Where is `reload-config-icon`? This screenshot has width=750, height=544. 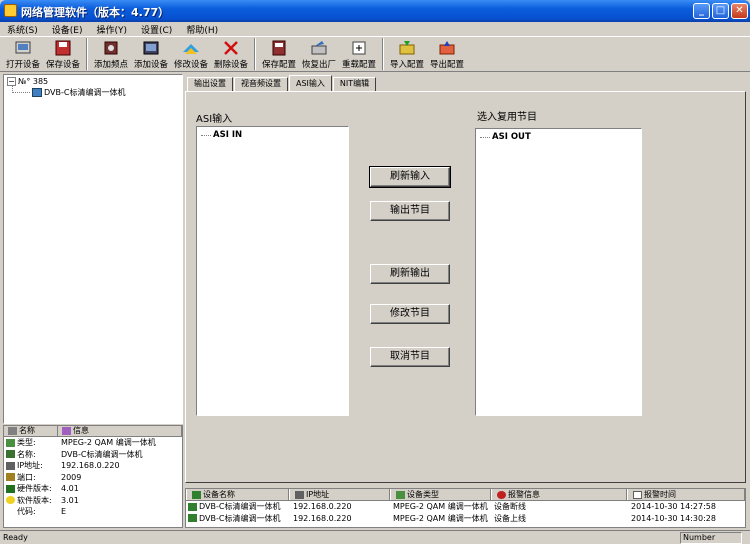 reload-config-icon is located at coordinates (359, 48).